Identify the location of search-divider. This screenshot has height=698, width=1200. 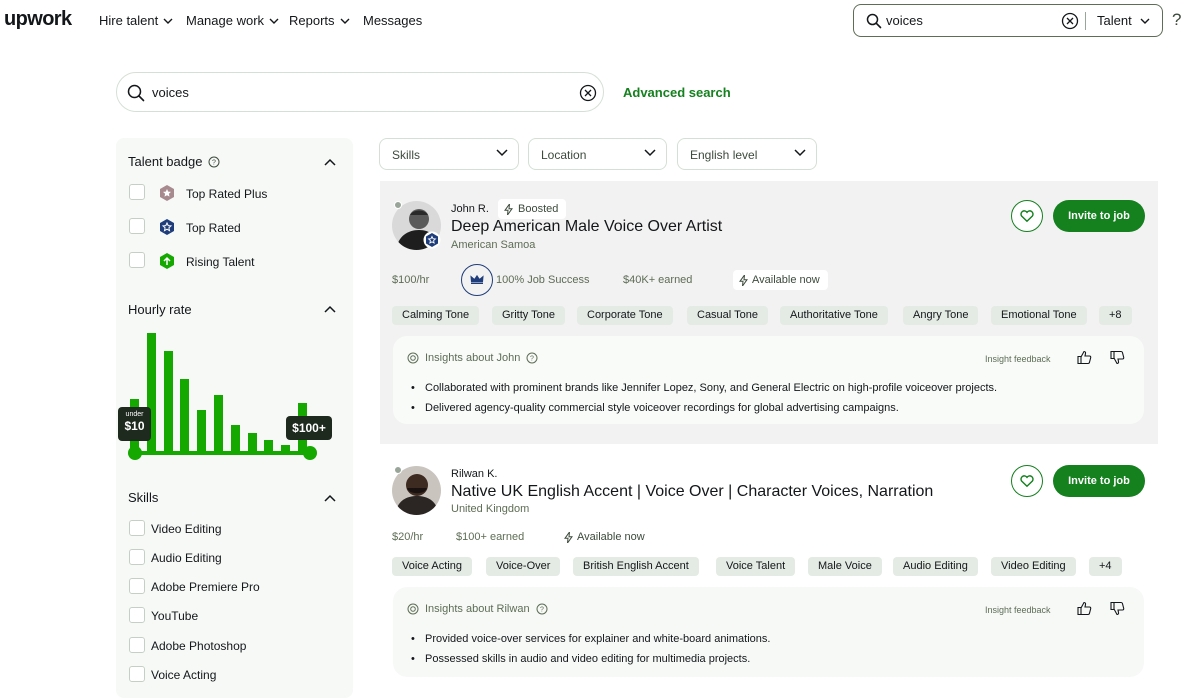
(1085, 21).